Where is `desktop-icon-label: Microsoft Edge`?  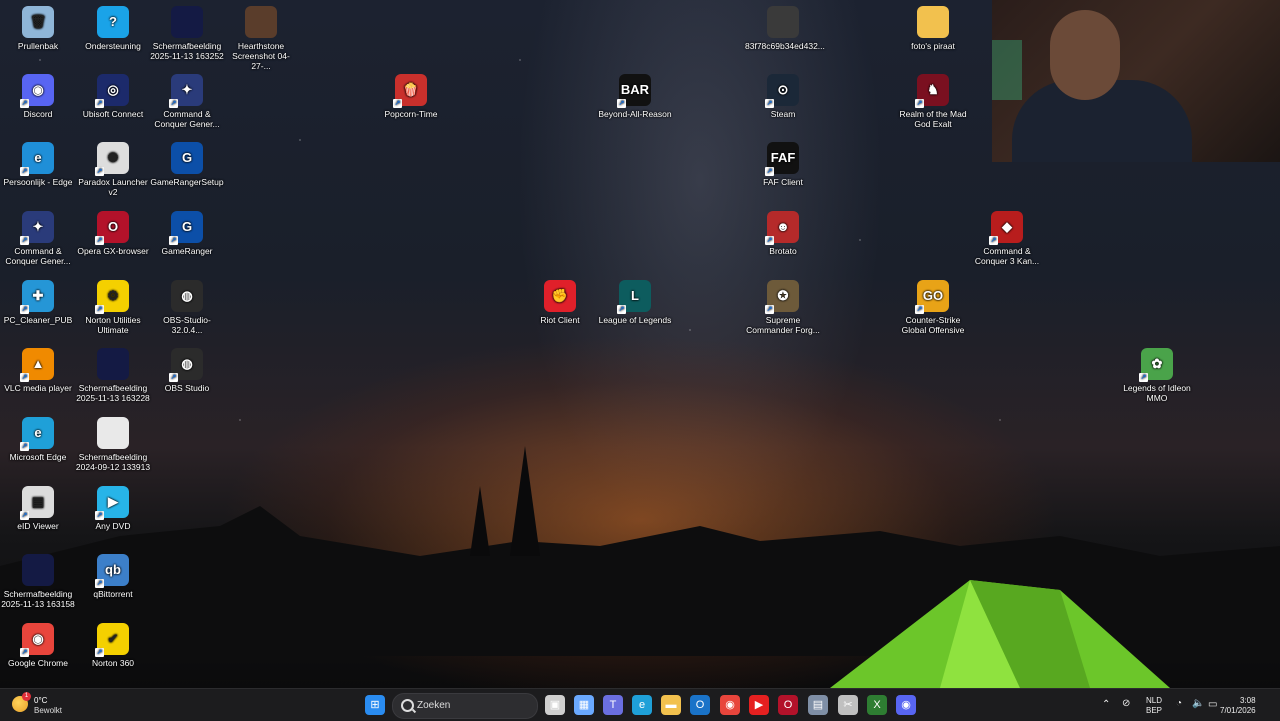 desktop-icon-label: Microsoft Edge is located at coordinates (38, 457).